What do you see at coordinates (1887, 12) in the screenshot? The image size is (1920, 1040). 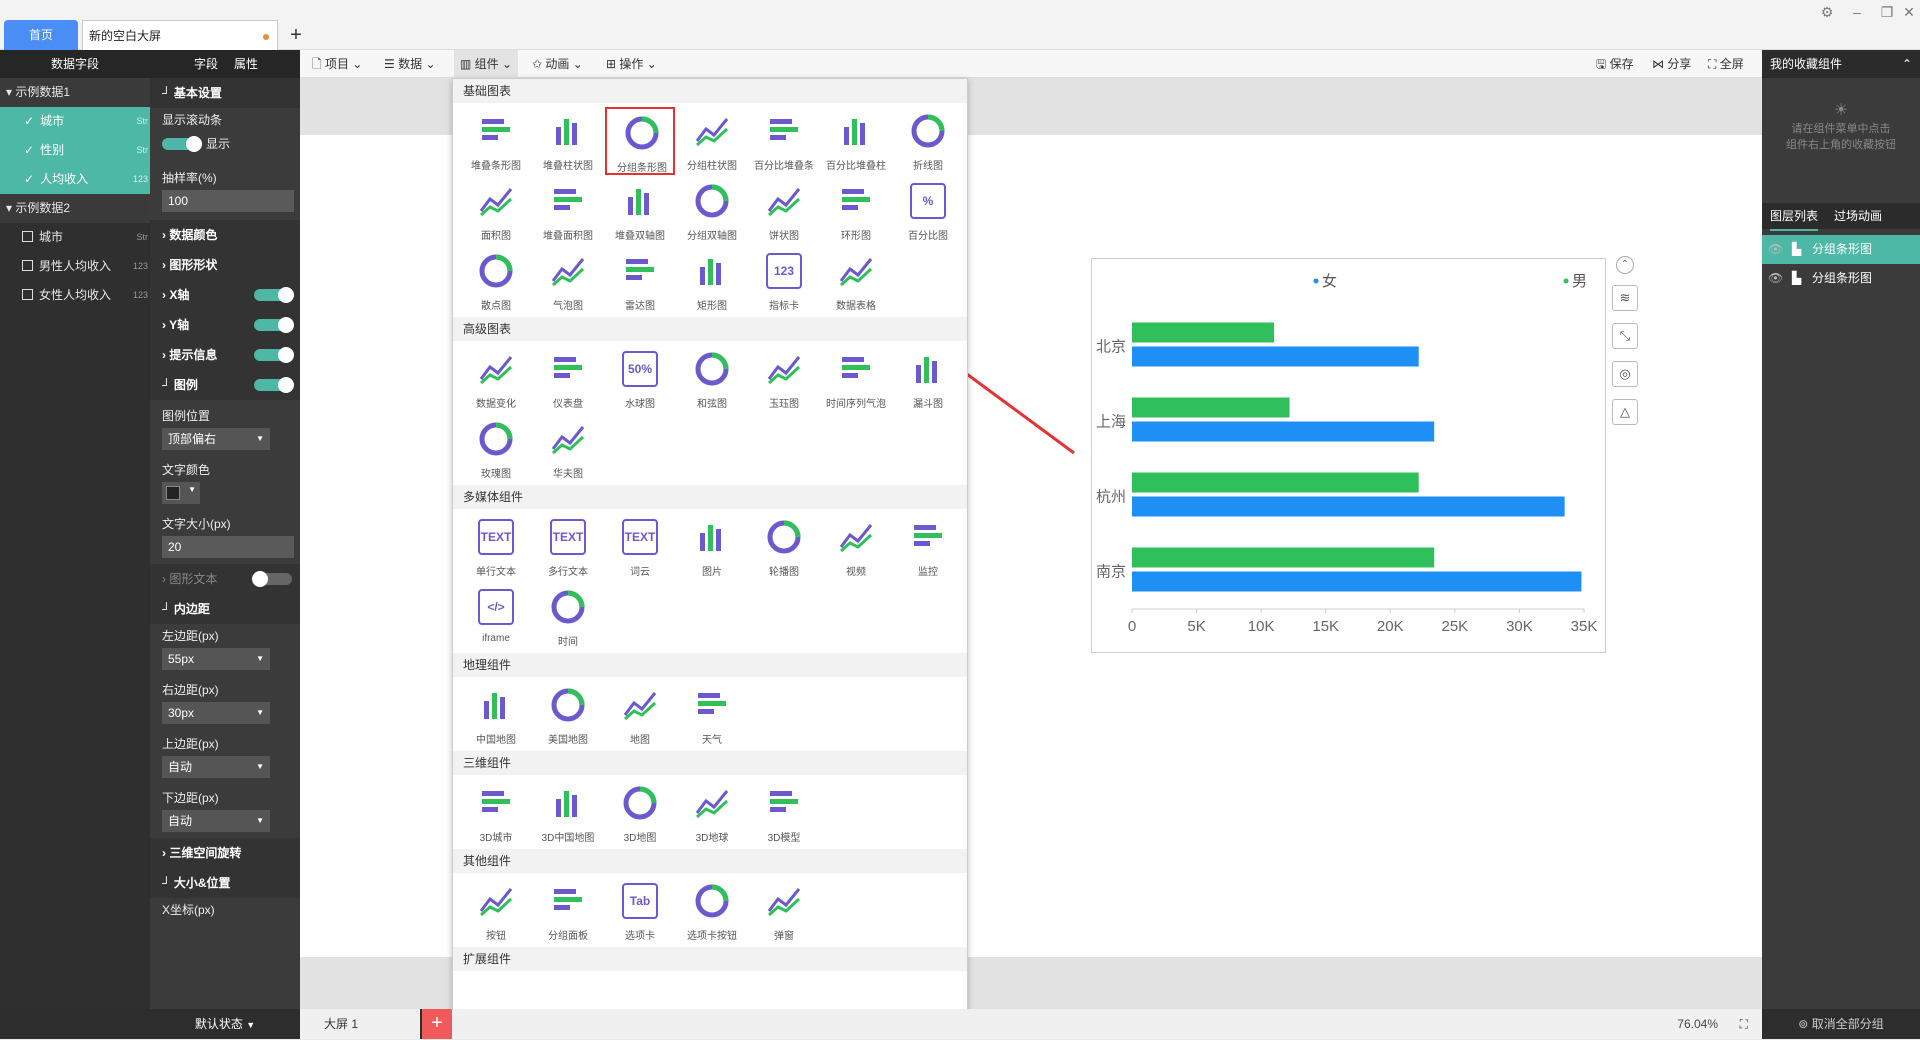 I see `restore-icon: ❐` at bounding box center [1887, 12].